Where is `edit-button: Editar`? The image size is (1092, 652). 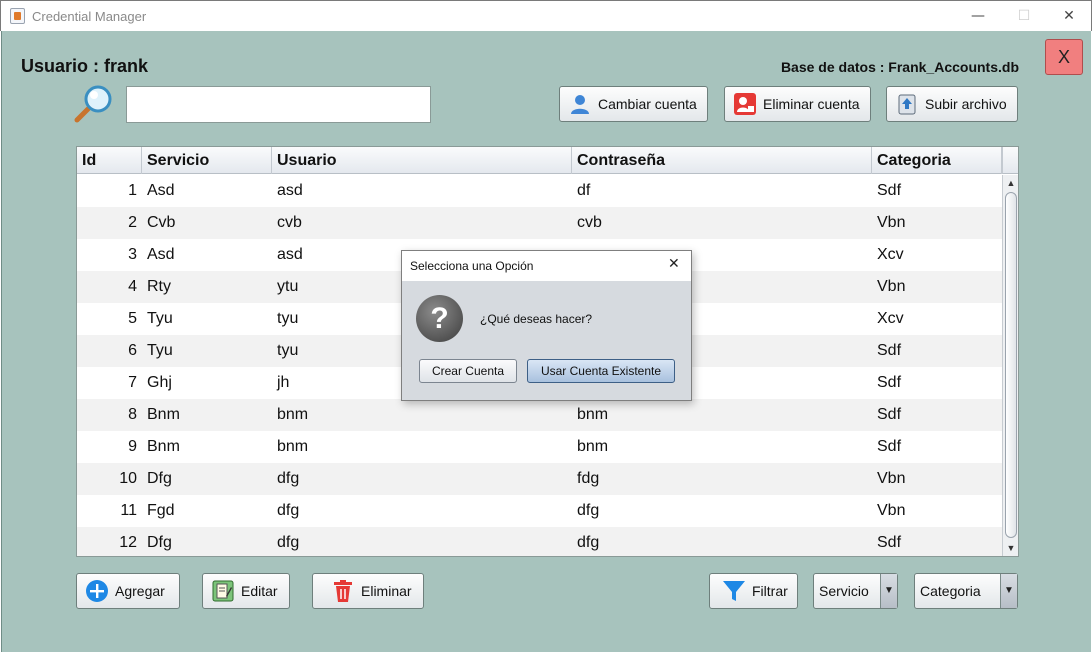
edit-button: Editar is located at coordinates (246, 591).